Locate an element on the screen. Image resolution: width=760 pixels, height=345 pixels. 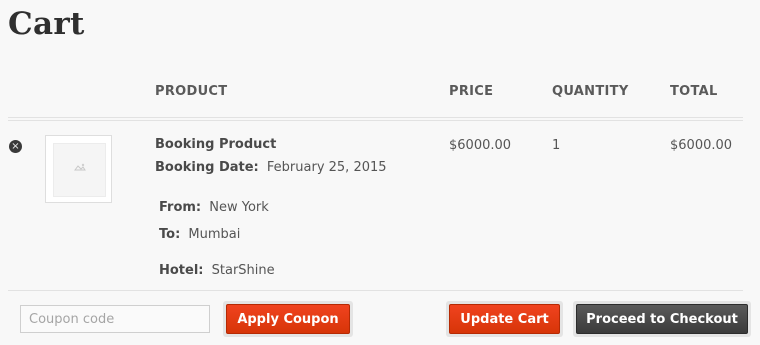
image-placeholder-icon is located at coordinates (80, 167).